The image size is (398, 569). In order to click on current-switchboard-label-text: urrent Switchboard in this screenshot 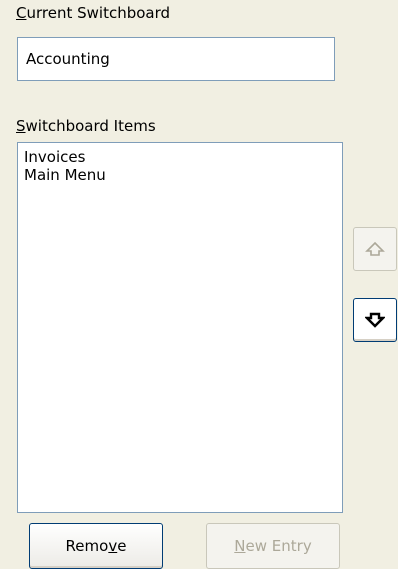, I will do `click(98, 13)`.